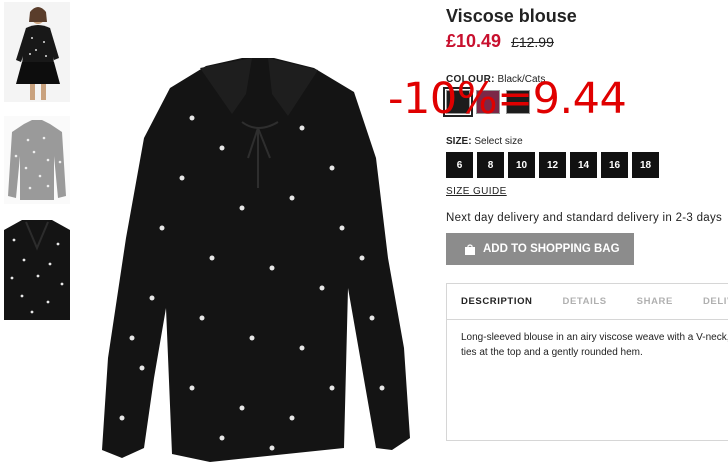  I want to click on price-row: £10.49 £12.99, so click(500, 41).